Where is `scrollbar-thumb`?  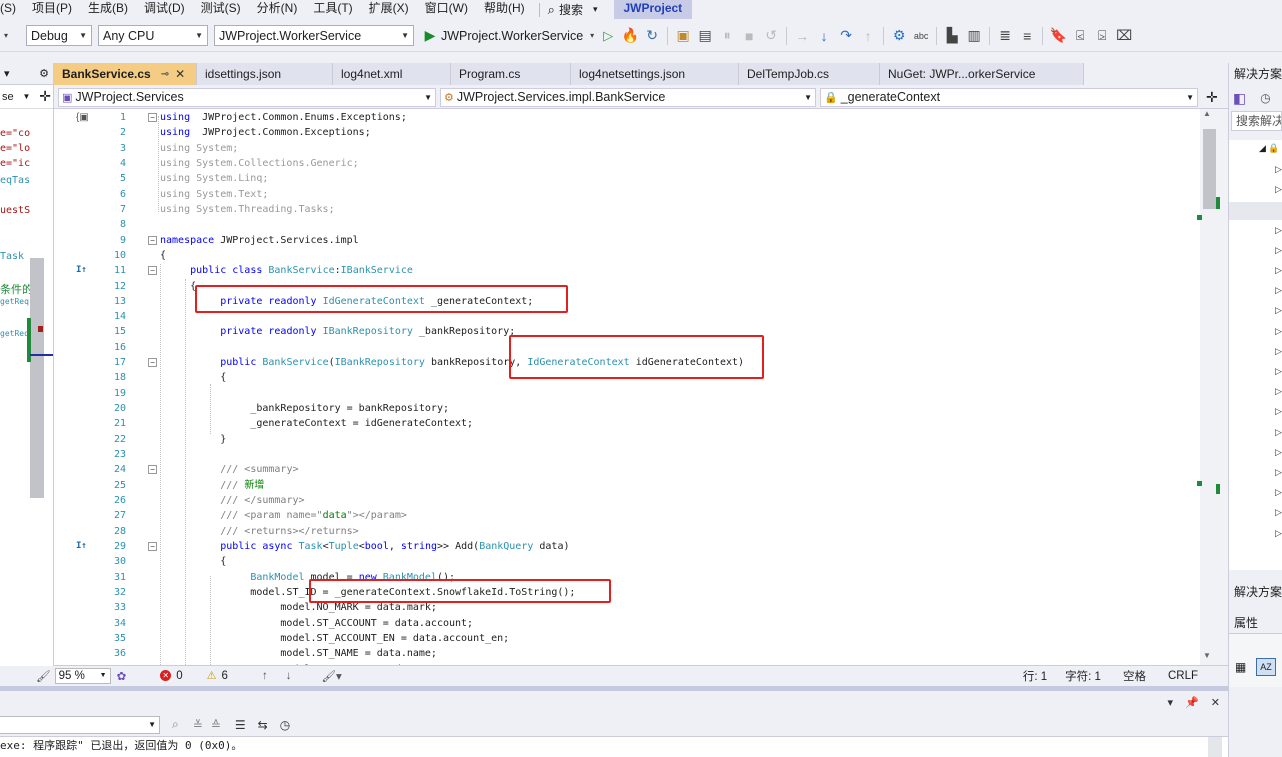 scrollbar-thumb is located at coordinates (1209, 169).